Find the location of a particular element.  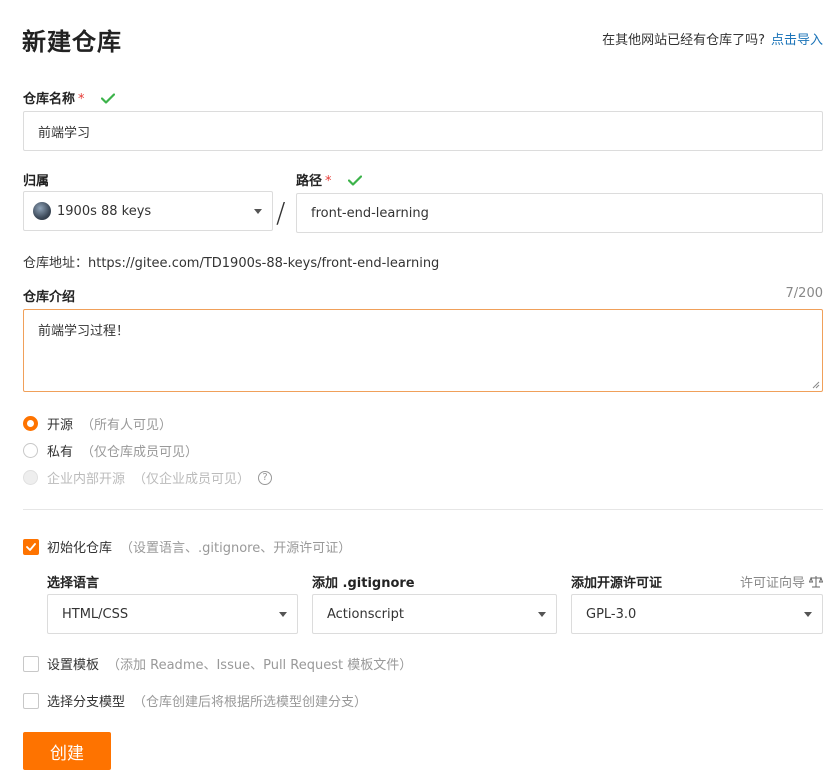

owner-select: 1900s 88 keys is located at coordinates (148, 211).